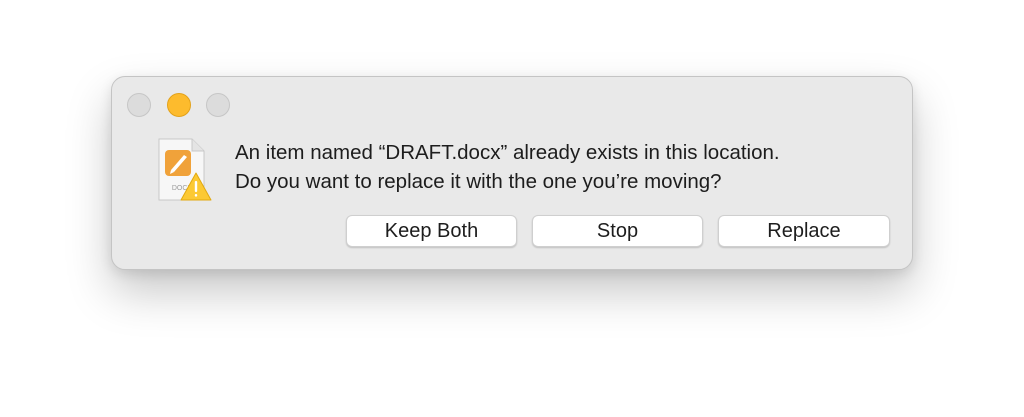 This screenshot has width=1024, height=417. Describe the element at coordinates (431, 231) in the screenshot. I see `keep-both-button: Keep Both` at that location.